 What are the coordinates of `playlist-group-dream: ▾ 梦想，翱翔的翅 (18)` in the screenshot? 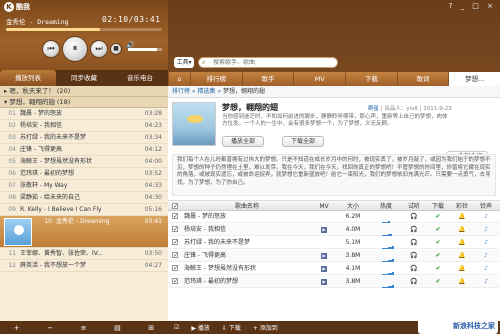 It's located at (84, 102).